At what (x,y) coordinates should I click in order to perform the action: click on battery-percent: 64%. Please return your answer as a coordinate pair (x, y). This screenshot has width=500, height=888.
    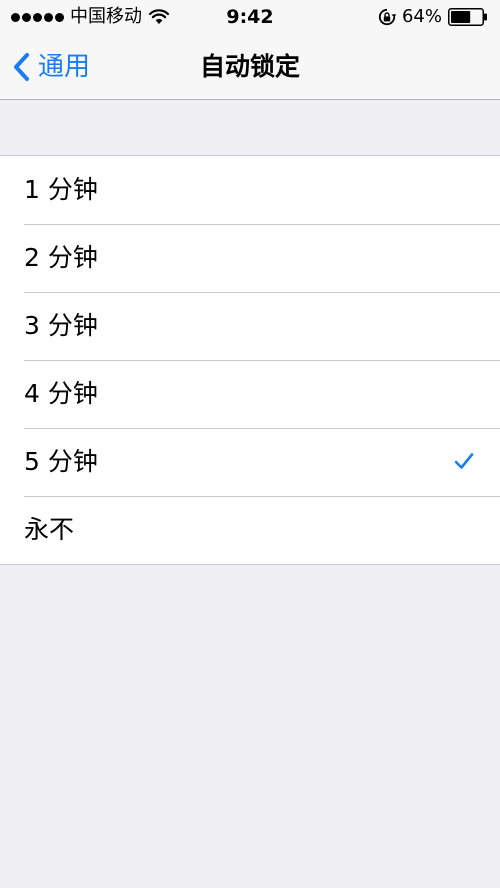
    Looking at the image, I should click on (421, 16).